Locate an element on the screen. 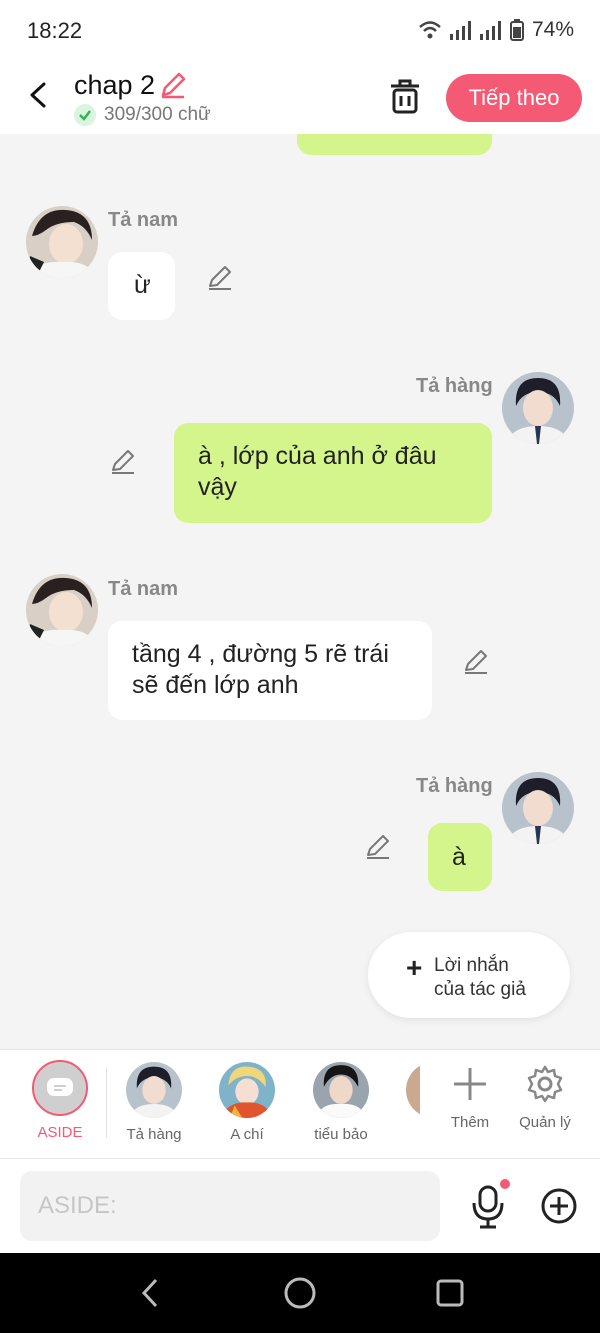  character-label: Tả hàng is located at coordinates (154, 1134).